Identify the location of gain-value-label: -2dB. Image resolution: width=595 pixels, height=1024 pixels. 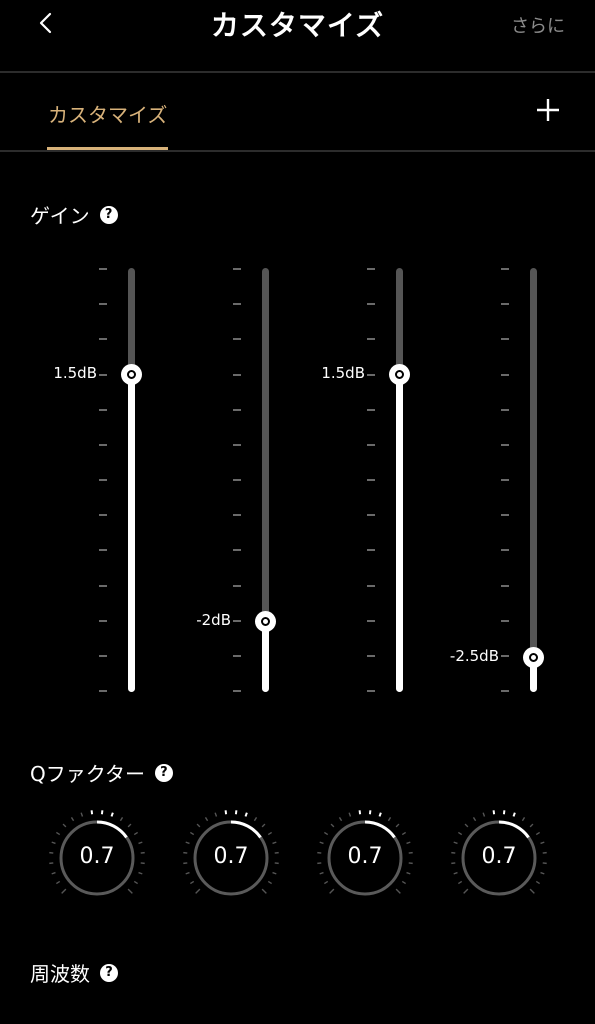
(213, 620).